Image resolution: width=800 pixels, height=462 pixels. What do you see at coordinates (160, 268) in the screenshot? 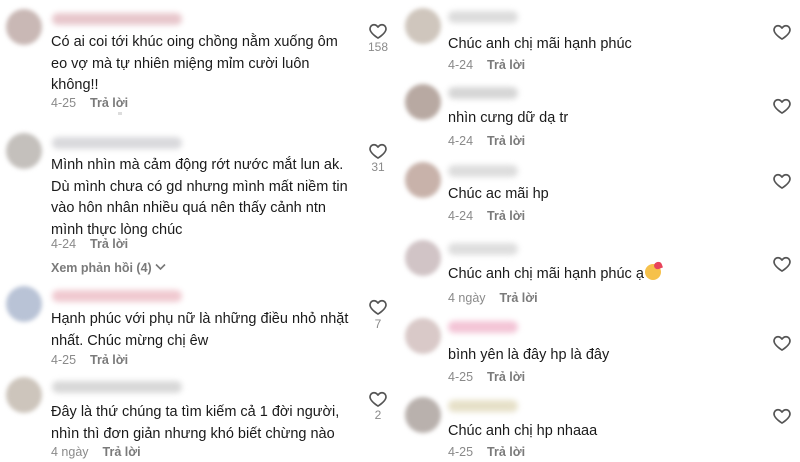
I see `chevron-down-icon` at bounding box center [160, 268].